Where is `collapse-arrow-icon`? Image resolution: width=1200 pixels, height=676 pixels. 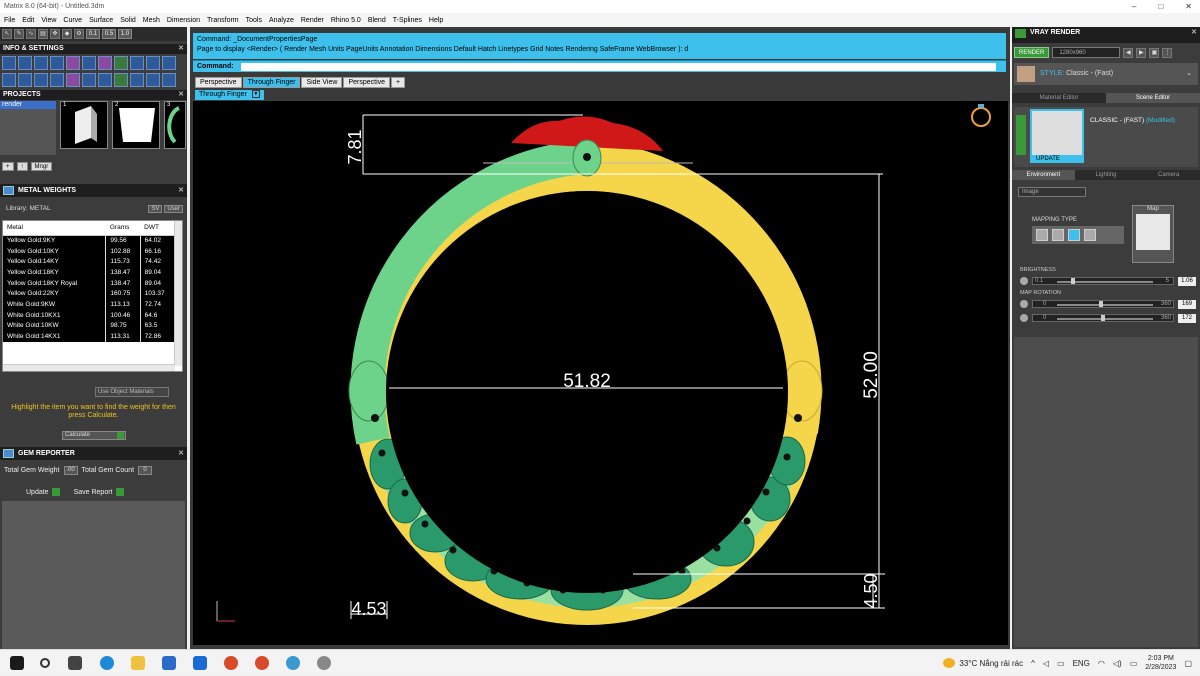 collapse-arrow-icon is located at coordinates (1021, 135).